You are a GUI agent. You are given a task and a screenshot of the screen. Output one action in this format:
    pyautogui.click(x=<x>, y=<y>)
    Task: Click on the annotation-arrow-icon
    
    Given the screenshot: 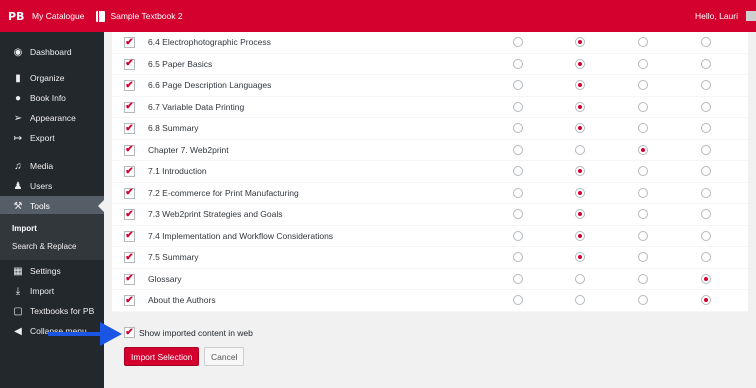 What is the action you would take?
    pyautogui.click(x=85, y=334)
    